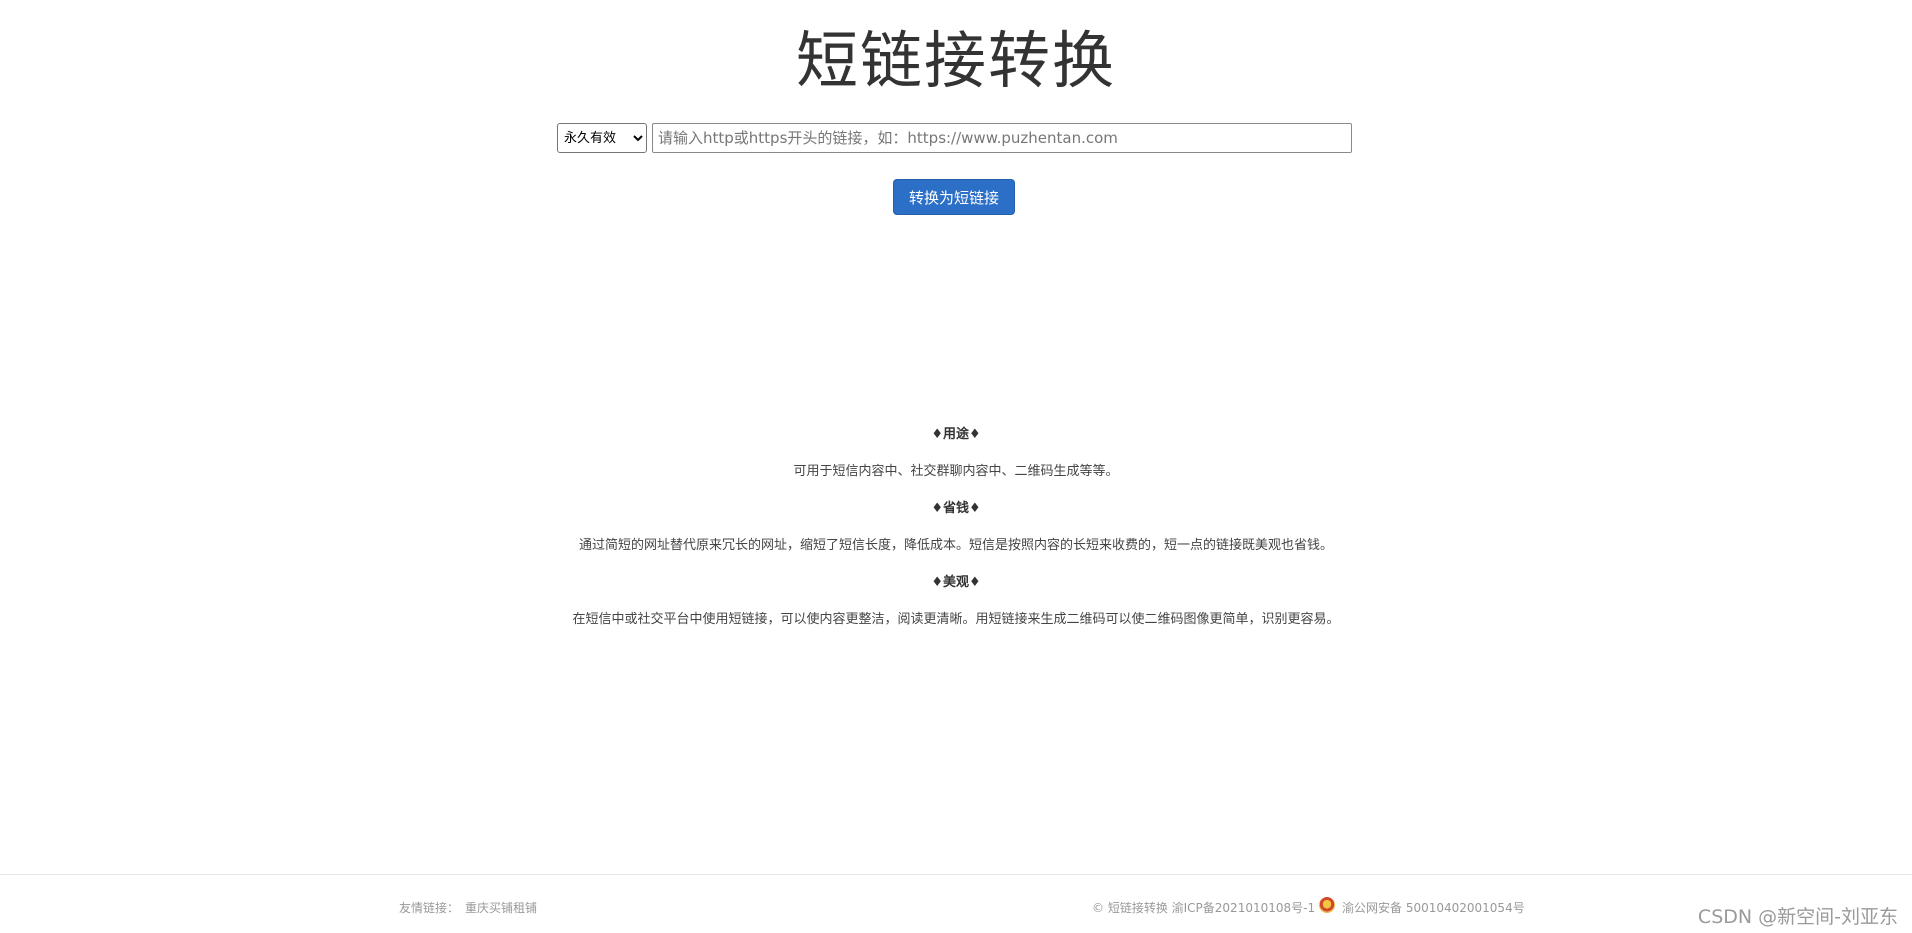 This screenshot has height=933, width=1912. I want to click on friend-link-item: 重庆买铺租铺, so click(501, 908).